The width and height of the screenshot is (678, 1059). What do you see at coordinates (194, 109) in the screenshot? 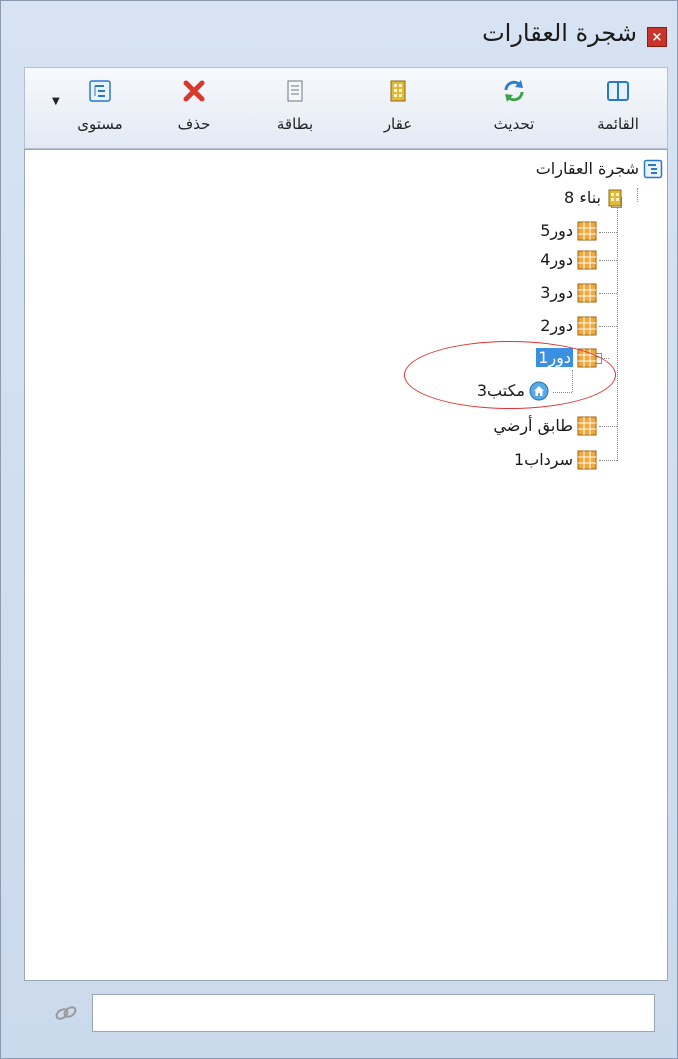
I see `delete-button: حذف` at bounding box center [194, 109].